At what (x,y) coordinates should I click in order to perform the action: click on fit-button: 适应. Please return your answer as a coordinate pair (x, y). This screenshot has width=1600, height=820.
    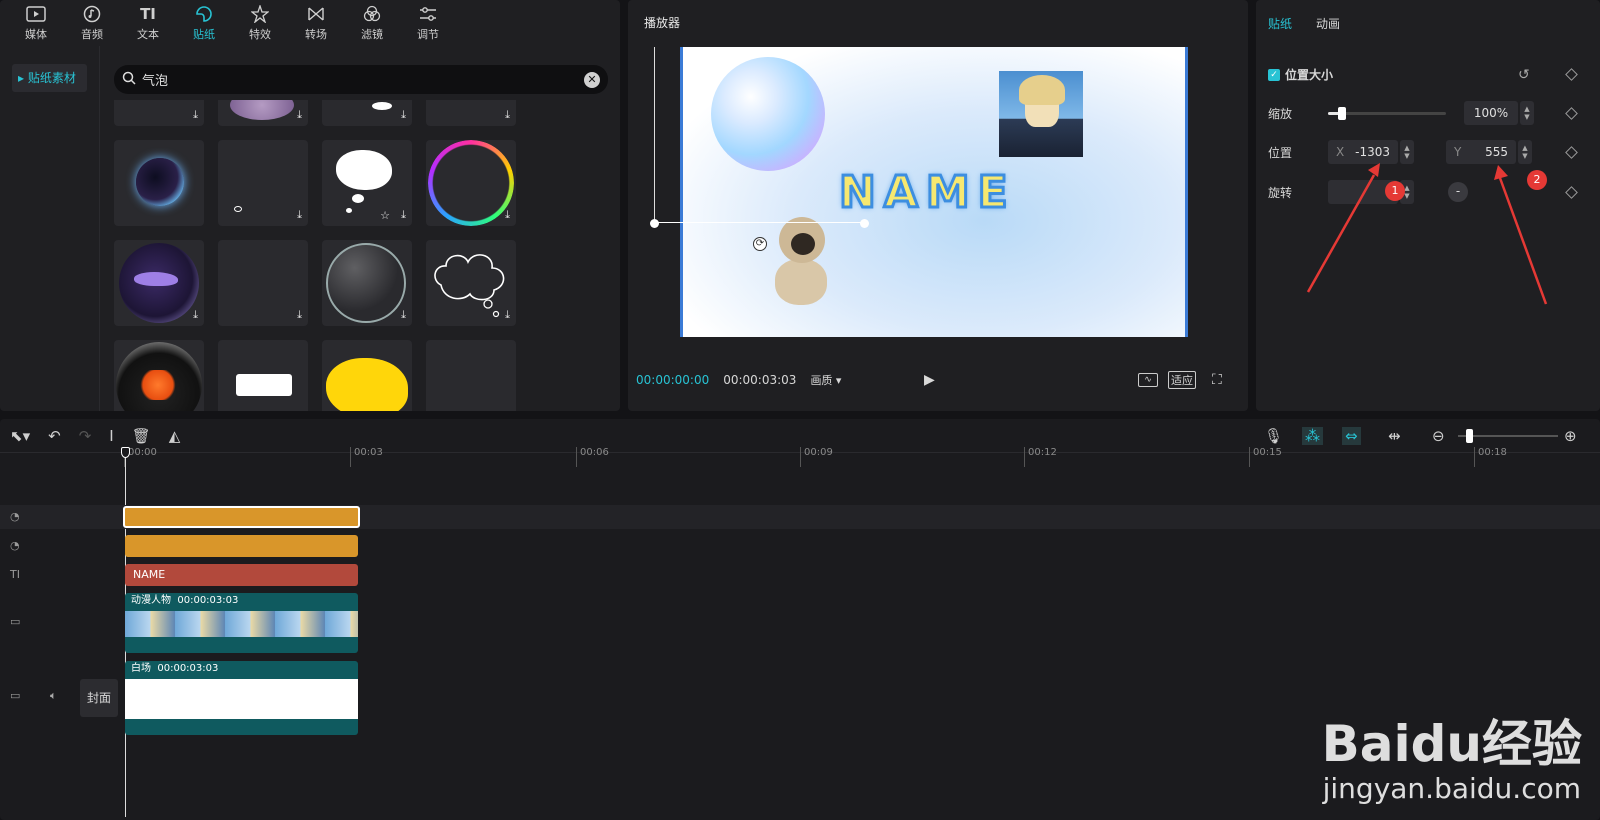
    Looking at the image, I should click on (1182, 380).